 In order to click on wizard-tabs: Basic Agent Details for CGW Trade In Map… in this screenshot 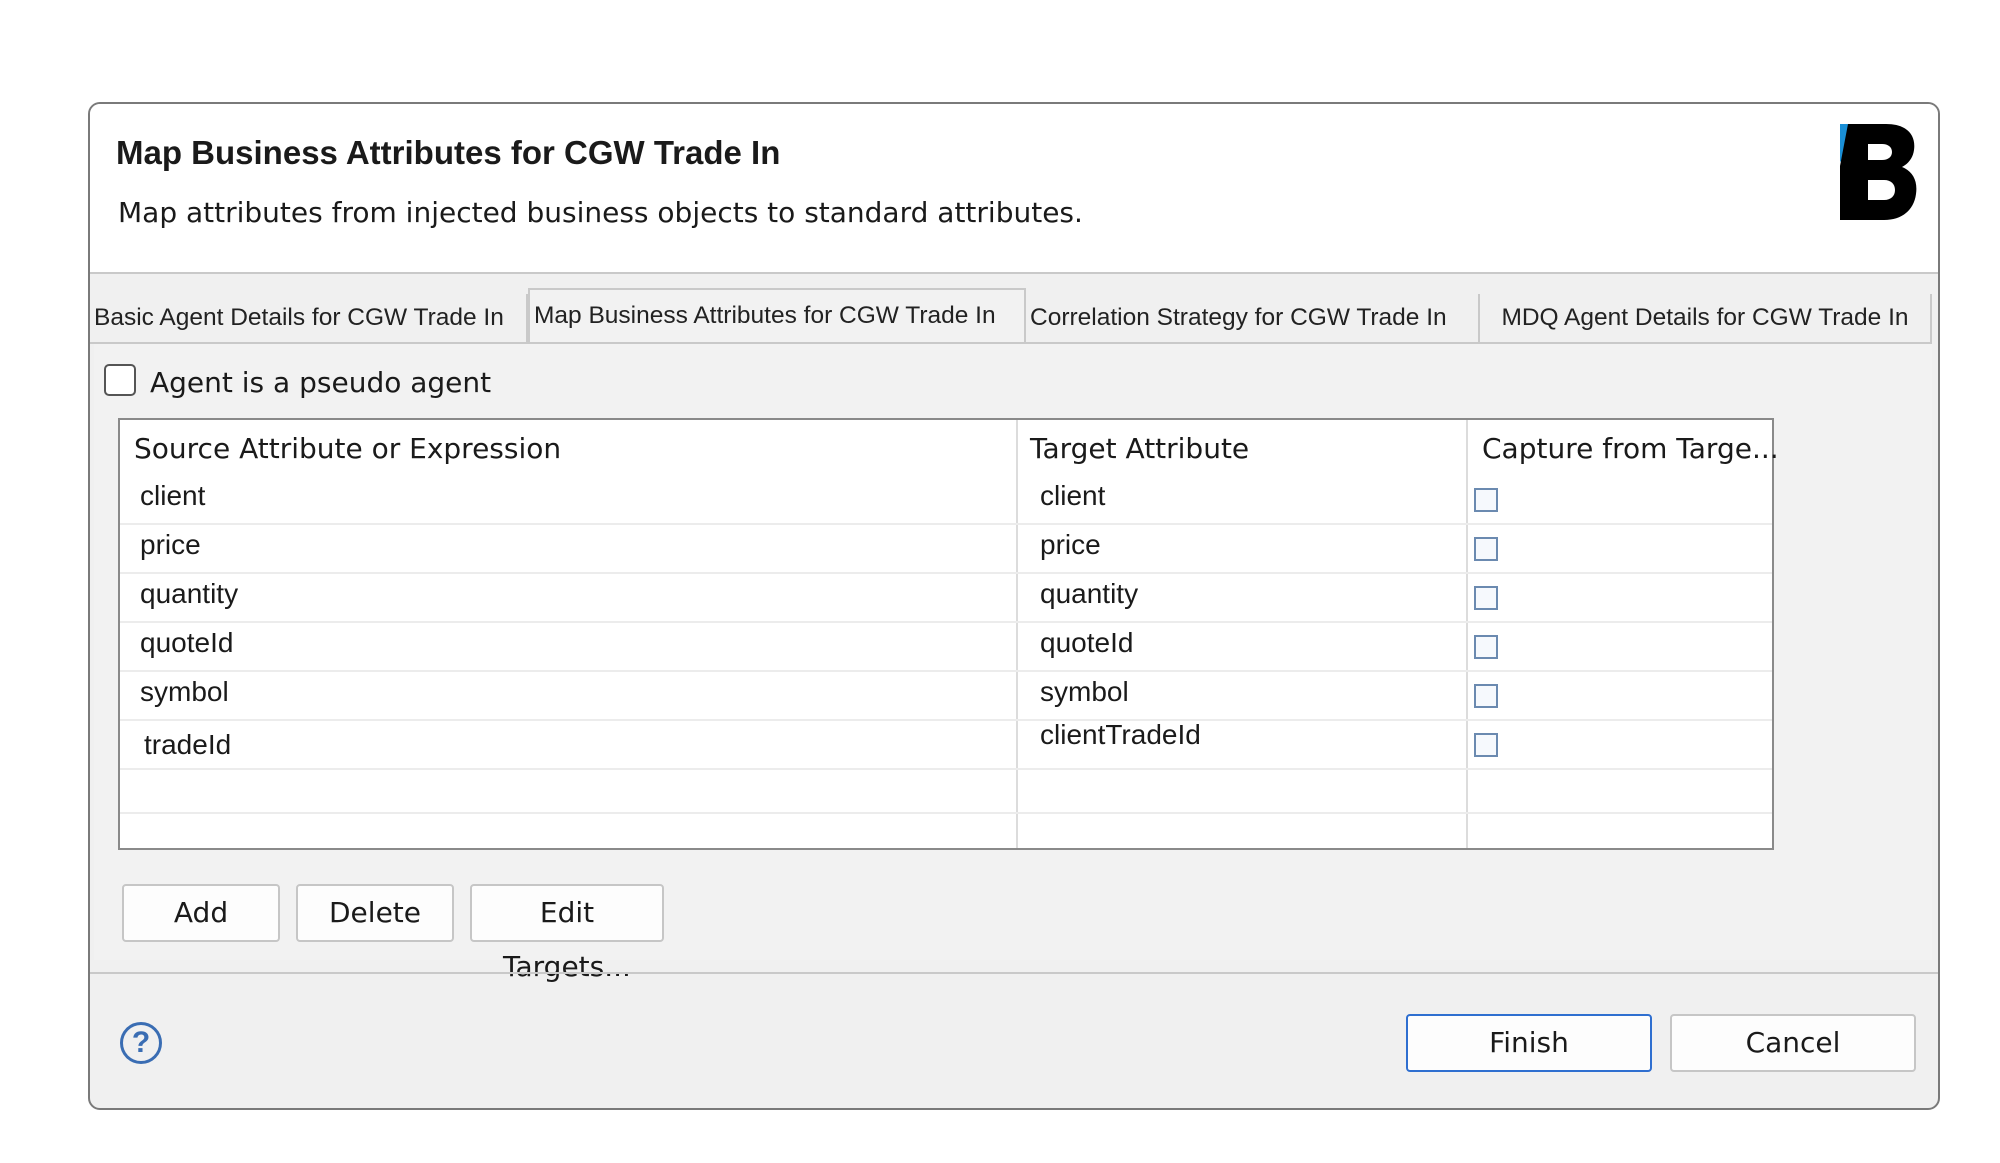, I will do `click(1014, 316)`.